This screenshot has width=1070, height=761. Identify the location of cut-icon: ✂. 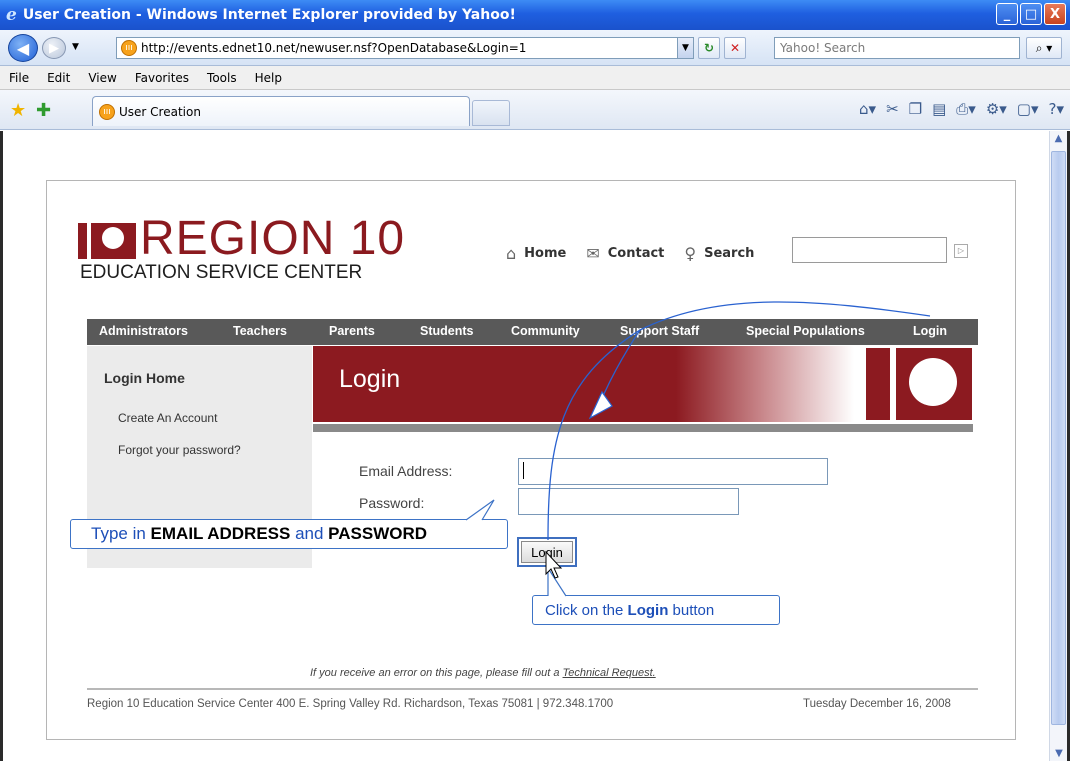
(892, 109).